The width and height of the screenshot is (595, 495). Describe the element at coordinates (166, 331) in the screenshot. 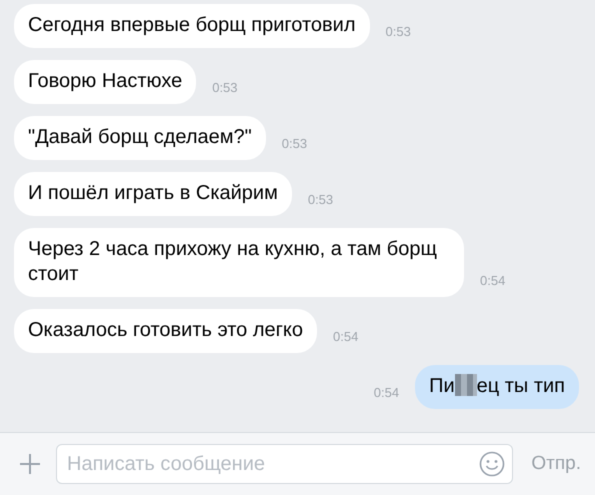

I see `message-bubble: Оказалось готовить это легко` at that location.